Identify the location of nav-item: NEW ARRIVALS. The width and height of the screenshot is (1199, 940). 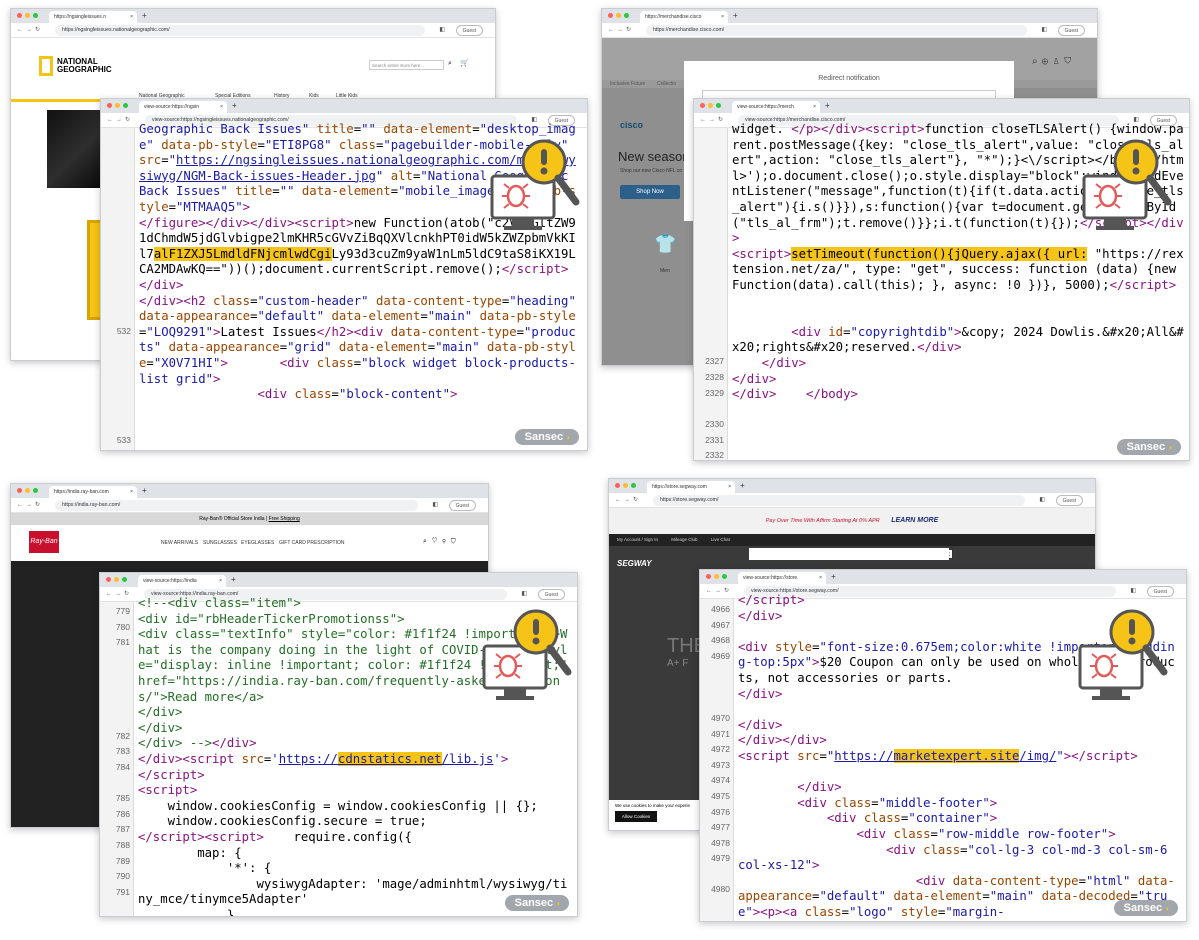
(179, 543).